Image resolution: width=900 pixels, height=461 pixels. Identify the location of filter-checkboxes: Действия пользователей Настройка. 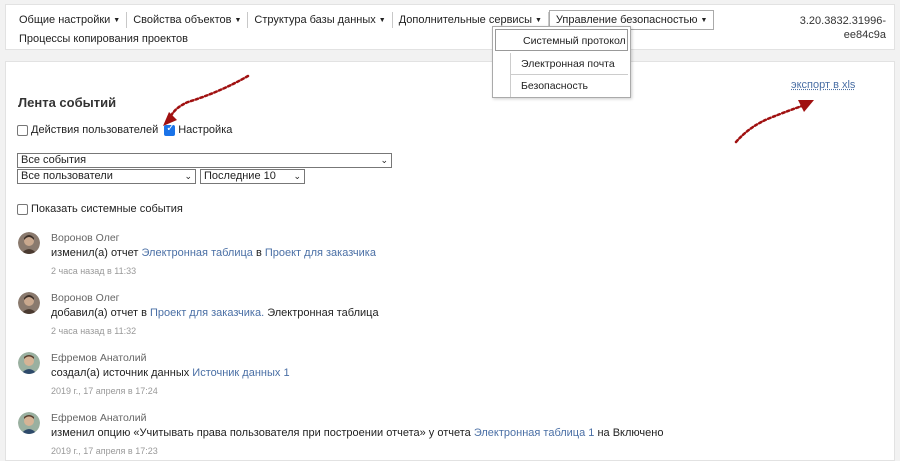
(125, 129).